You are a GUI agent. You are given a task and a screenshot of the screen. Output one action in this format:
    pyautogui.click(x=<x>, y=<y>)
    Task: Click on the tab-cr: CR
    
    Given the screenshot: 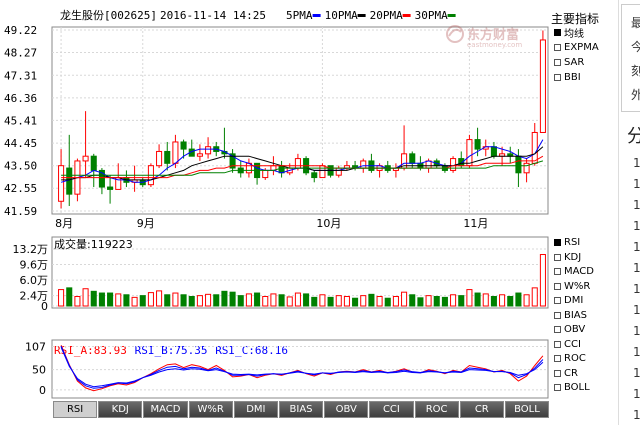 What is the action you would take?
    pyautogui.click(x=481, y=409)
    